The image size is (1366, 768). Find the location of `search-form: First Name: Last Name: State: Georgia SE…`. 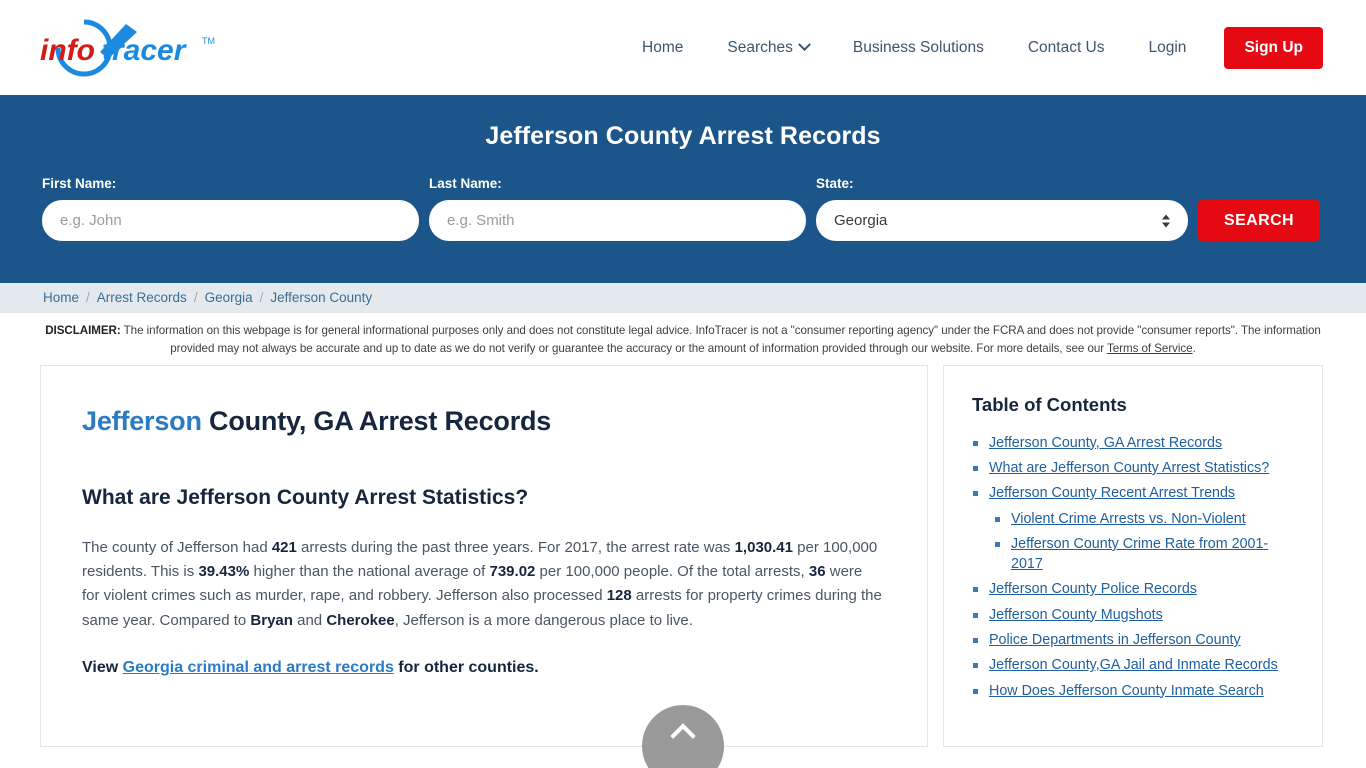

search-form: First Name: Last Name: State: Georgia SE… is located at coordinates (683, 208).